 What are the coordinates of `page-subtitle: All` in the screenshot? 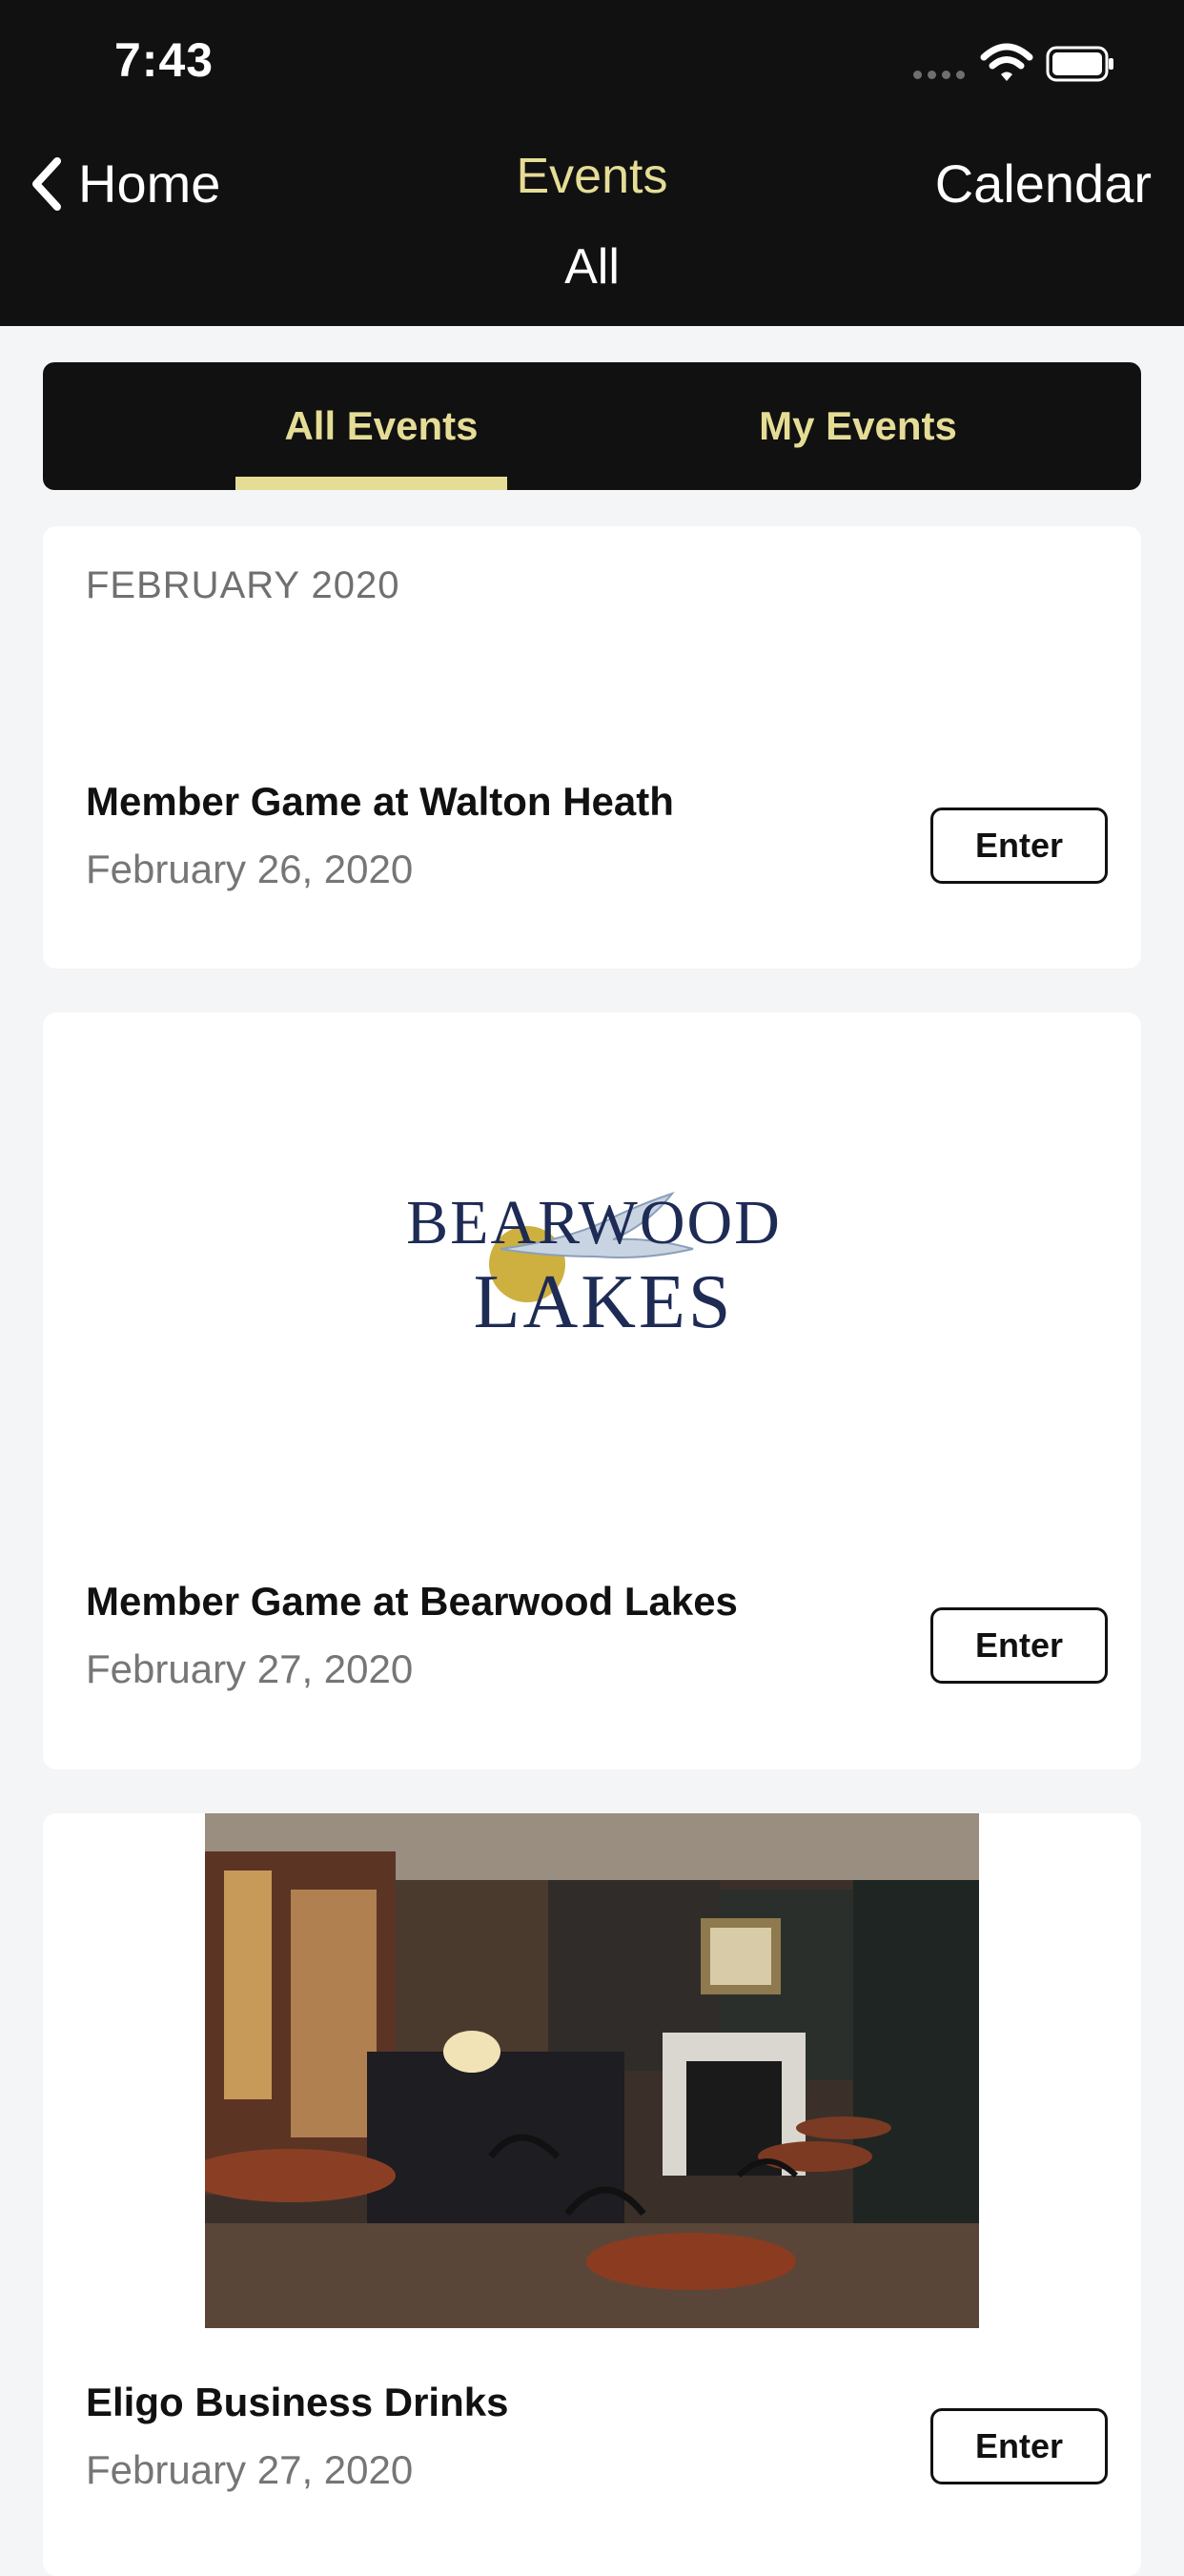 It's located at (592, 267).